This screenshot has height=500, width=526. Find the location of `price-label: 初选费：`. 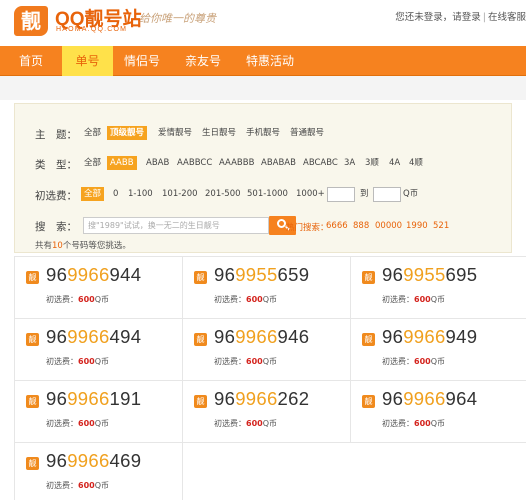

price-label: 初选费： is located at coordinates (56, 196).